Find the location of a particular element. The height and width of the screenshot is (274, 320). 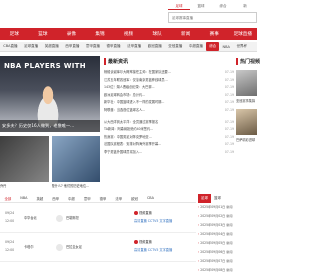

subnav-item: NBA is located at coordinates (226, 47).